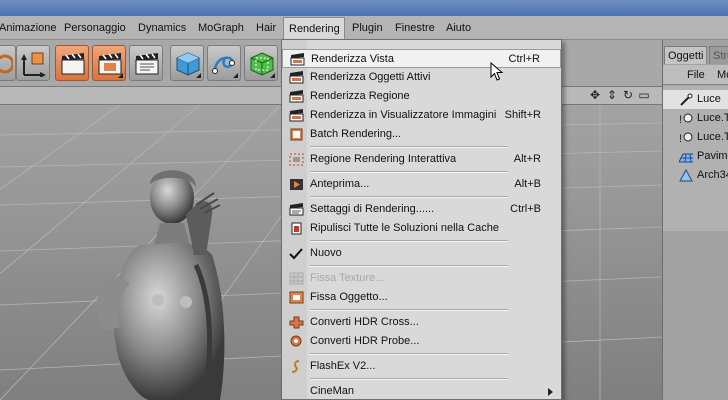  Describe the element at coordinates (612, 95) in the screenshot. I see `zoom-view-icon: ⇕` at that location.